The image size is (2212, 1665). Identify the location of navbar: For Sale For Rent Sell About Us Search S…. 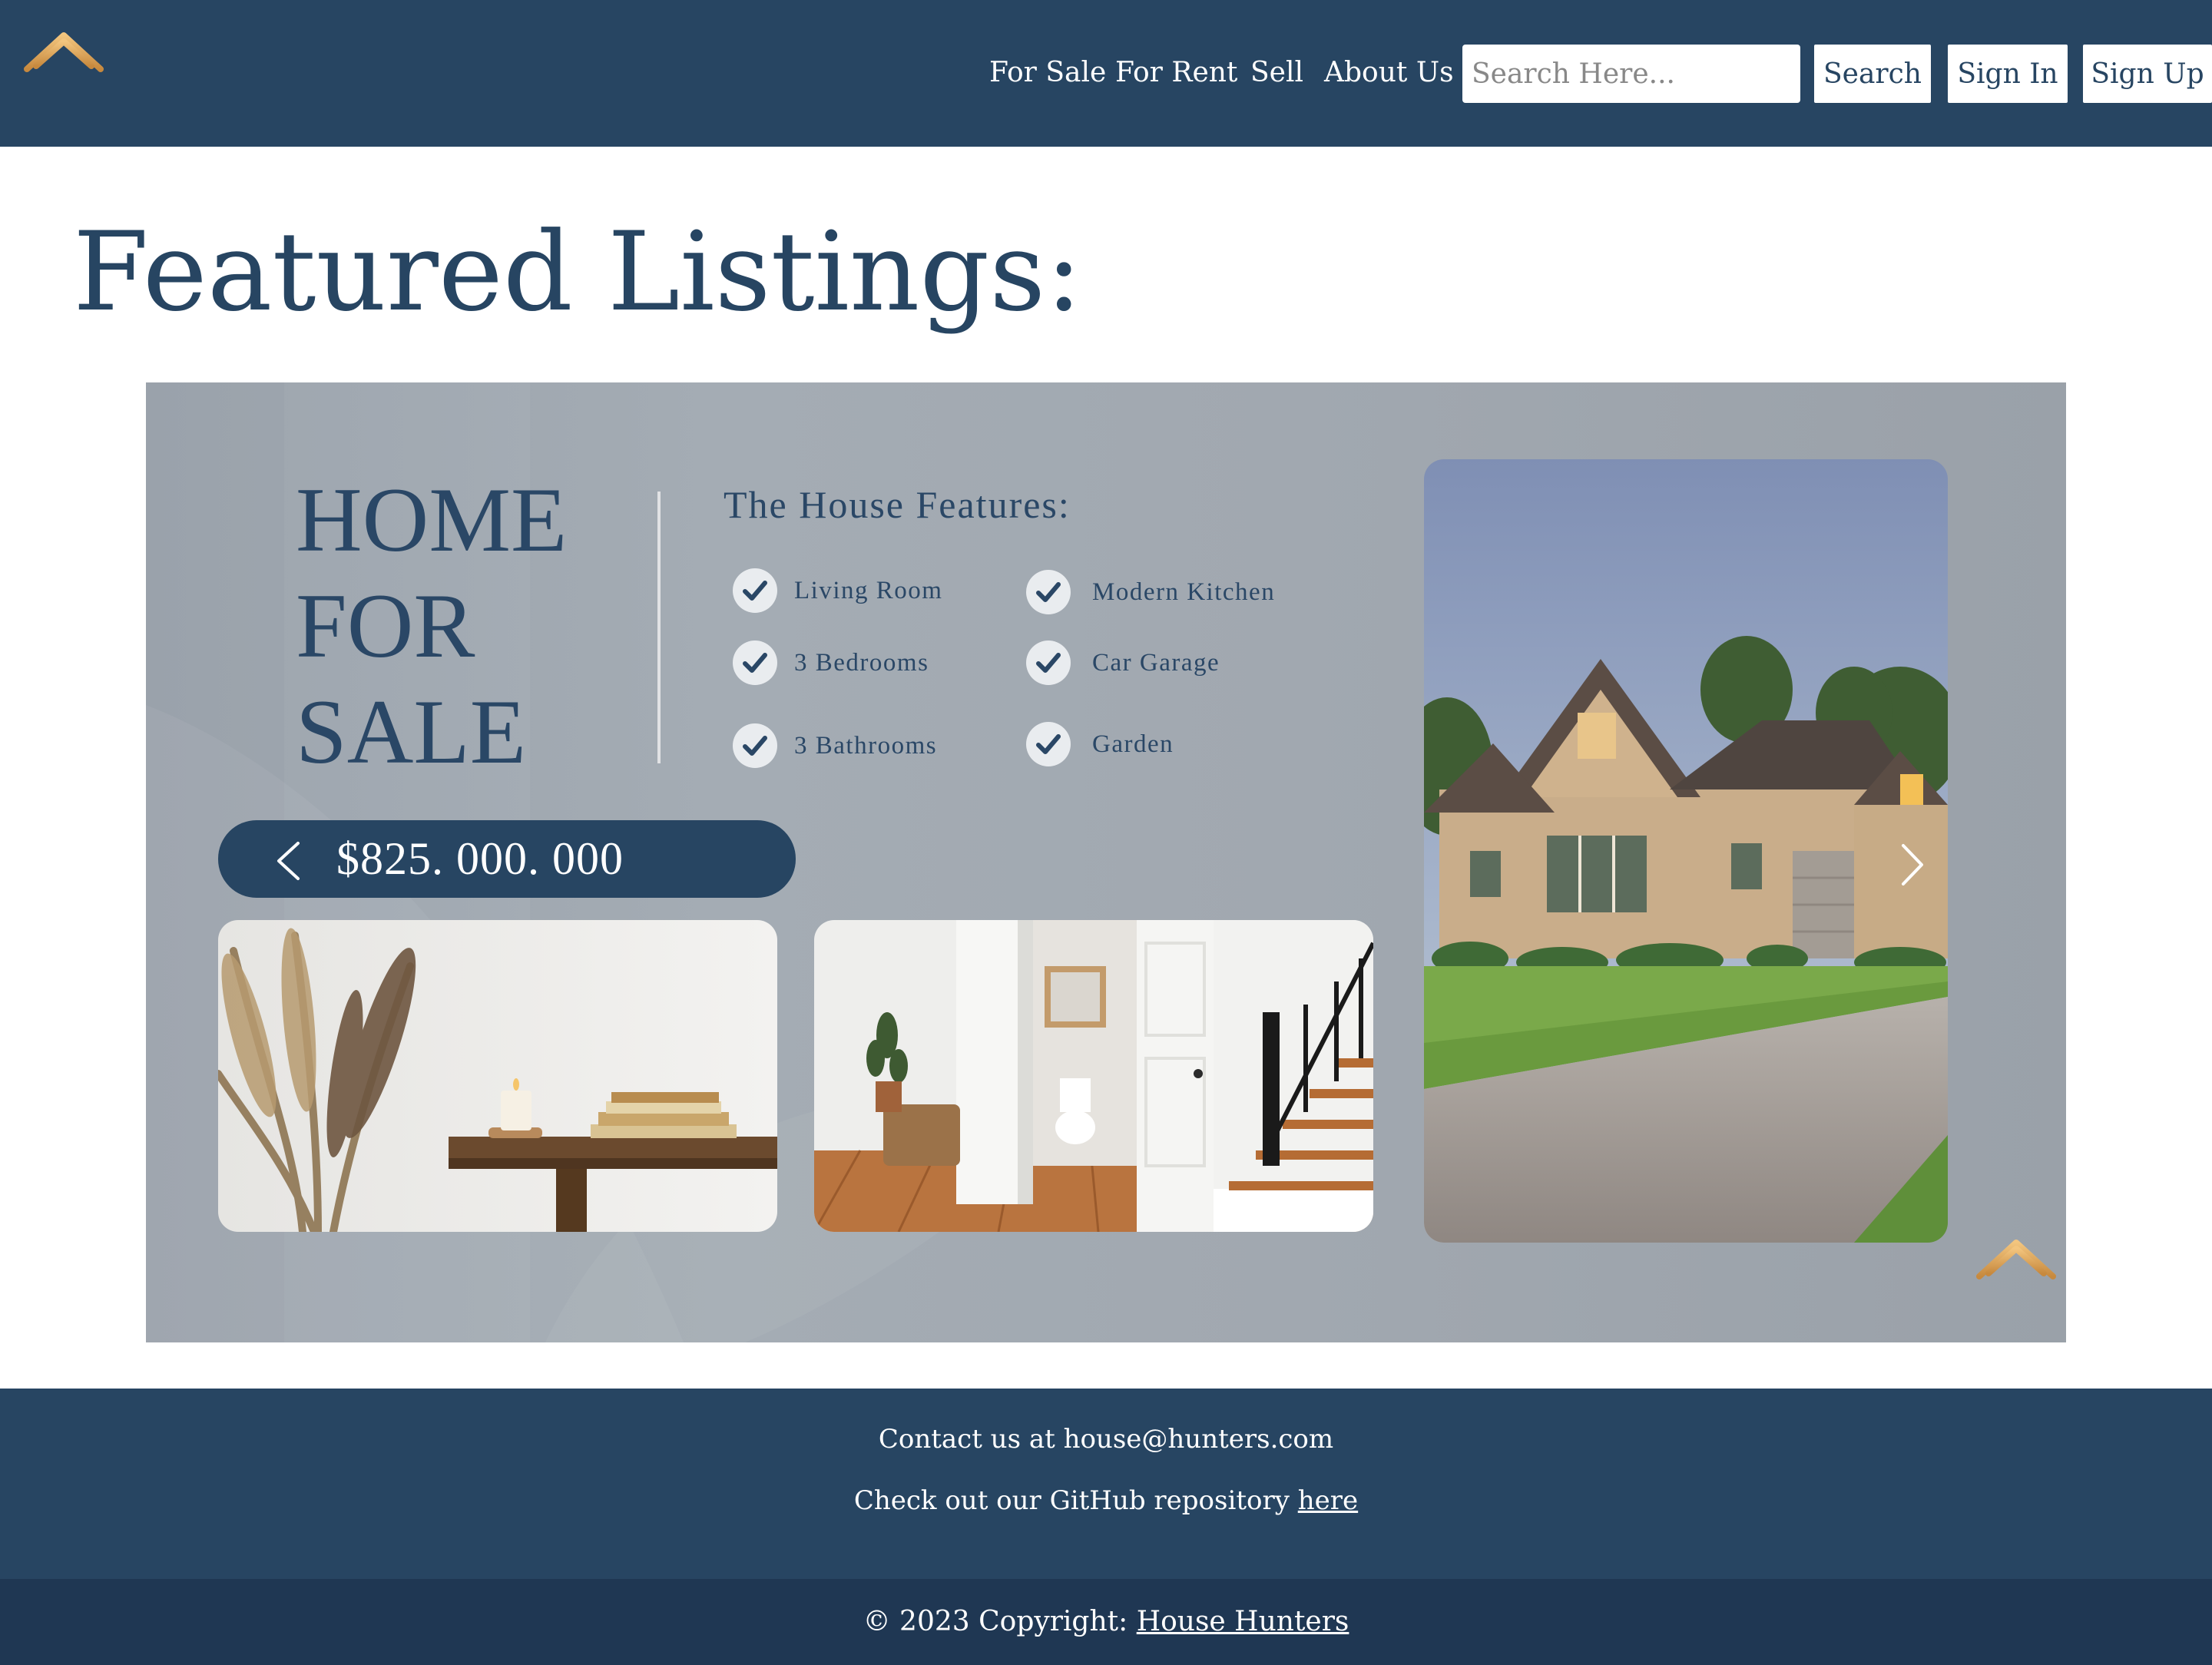
(1106, 73).